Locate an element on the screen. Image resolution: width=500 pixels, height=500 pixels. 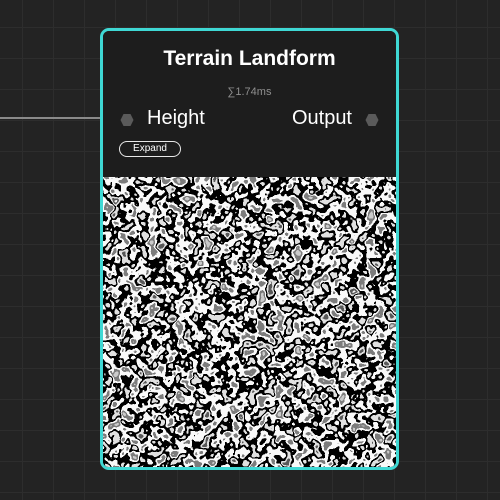
node-title: Terrain Landform is located at coordinates (249, 58).